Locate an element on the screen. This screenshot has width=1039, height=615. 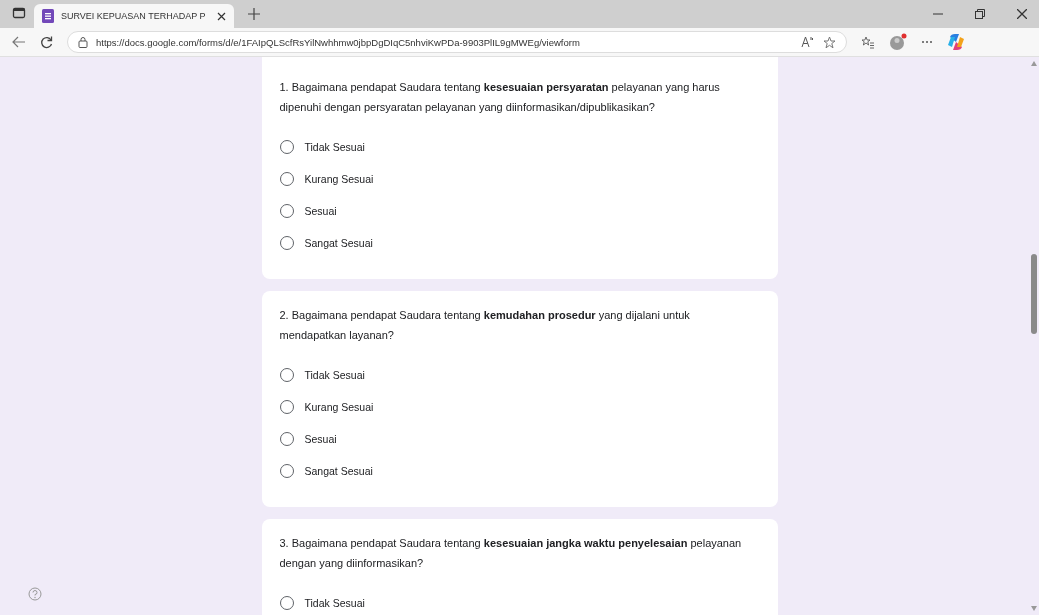
address-bar: https://docs.google.com/forms/d/e/1FAIpQLScfRsYilNwhhmw0jbpDgDIqC5nhviKwPDa-9903PlIL9gMWEg/viewform is located at coordinates (457, 42).